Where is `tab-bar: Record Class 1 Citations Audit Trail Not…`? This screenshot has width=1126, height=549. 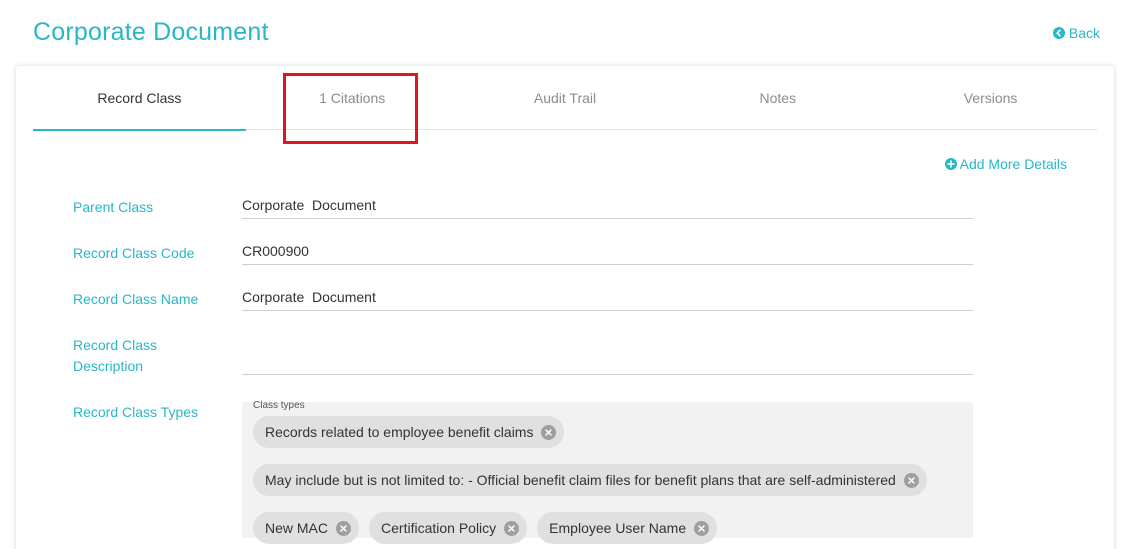
tab-bar: Record Class 1 Citations Audit Trail Not… is located at coordinates (565, 98).